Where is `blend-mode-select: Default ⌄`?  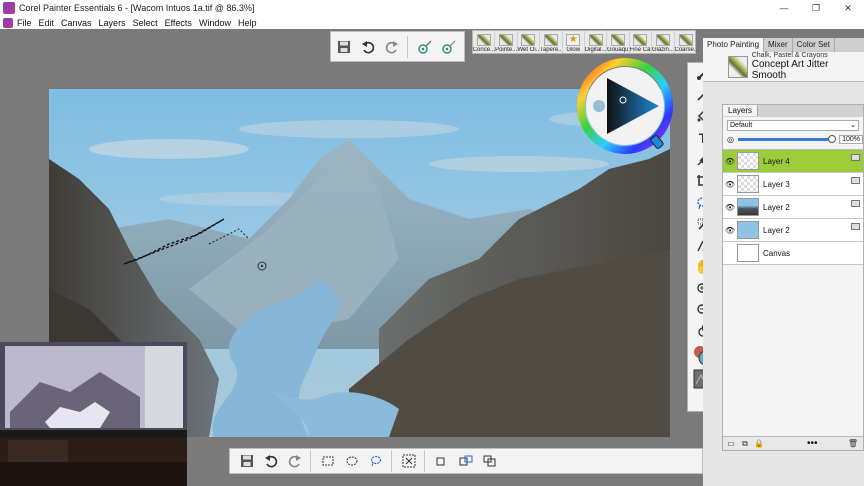
blend-mode-select: Default ⌄ is located at coordinates (793, 125).